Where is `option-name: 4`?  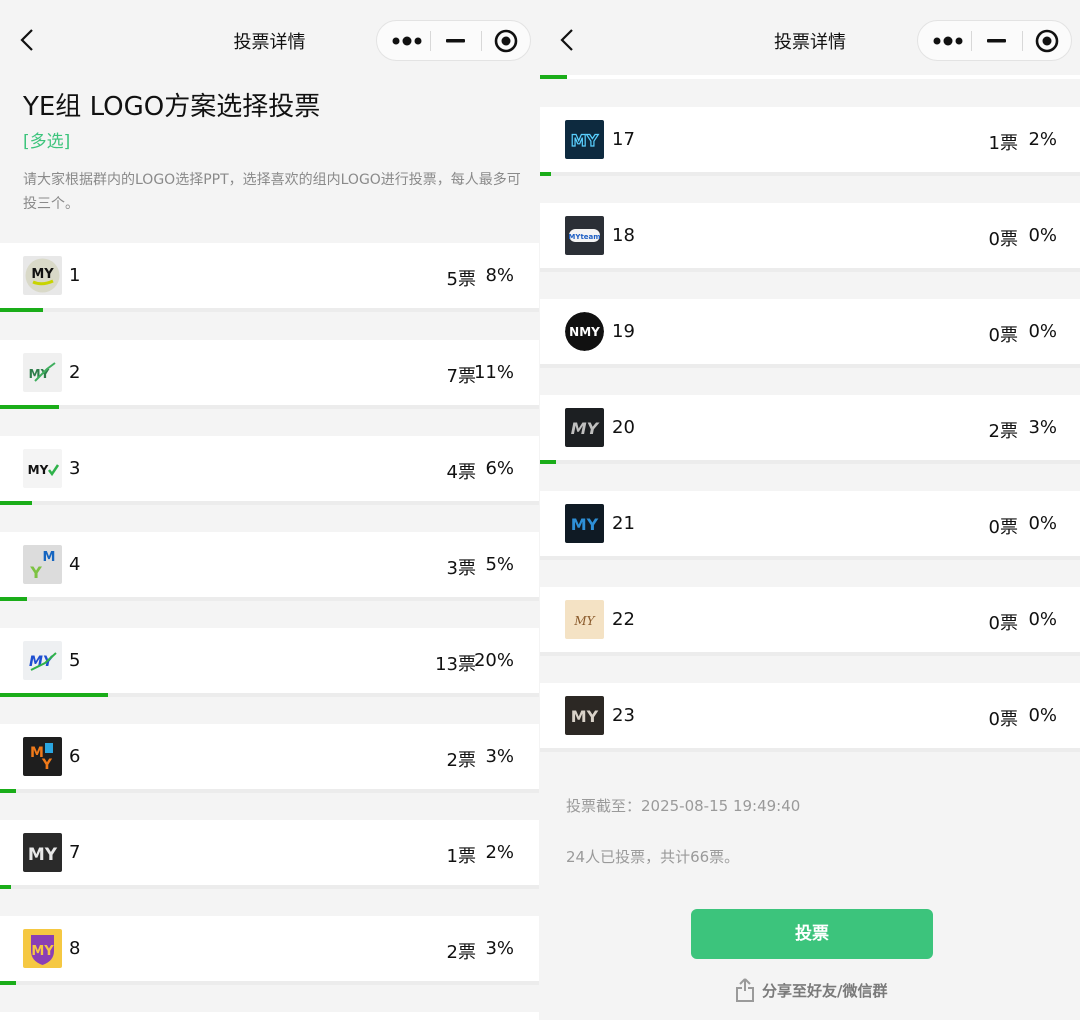
option-name: 4 is located at coordinates (75, 564).